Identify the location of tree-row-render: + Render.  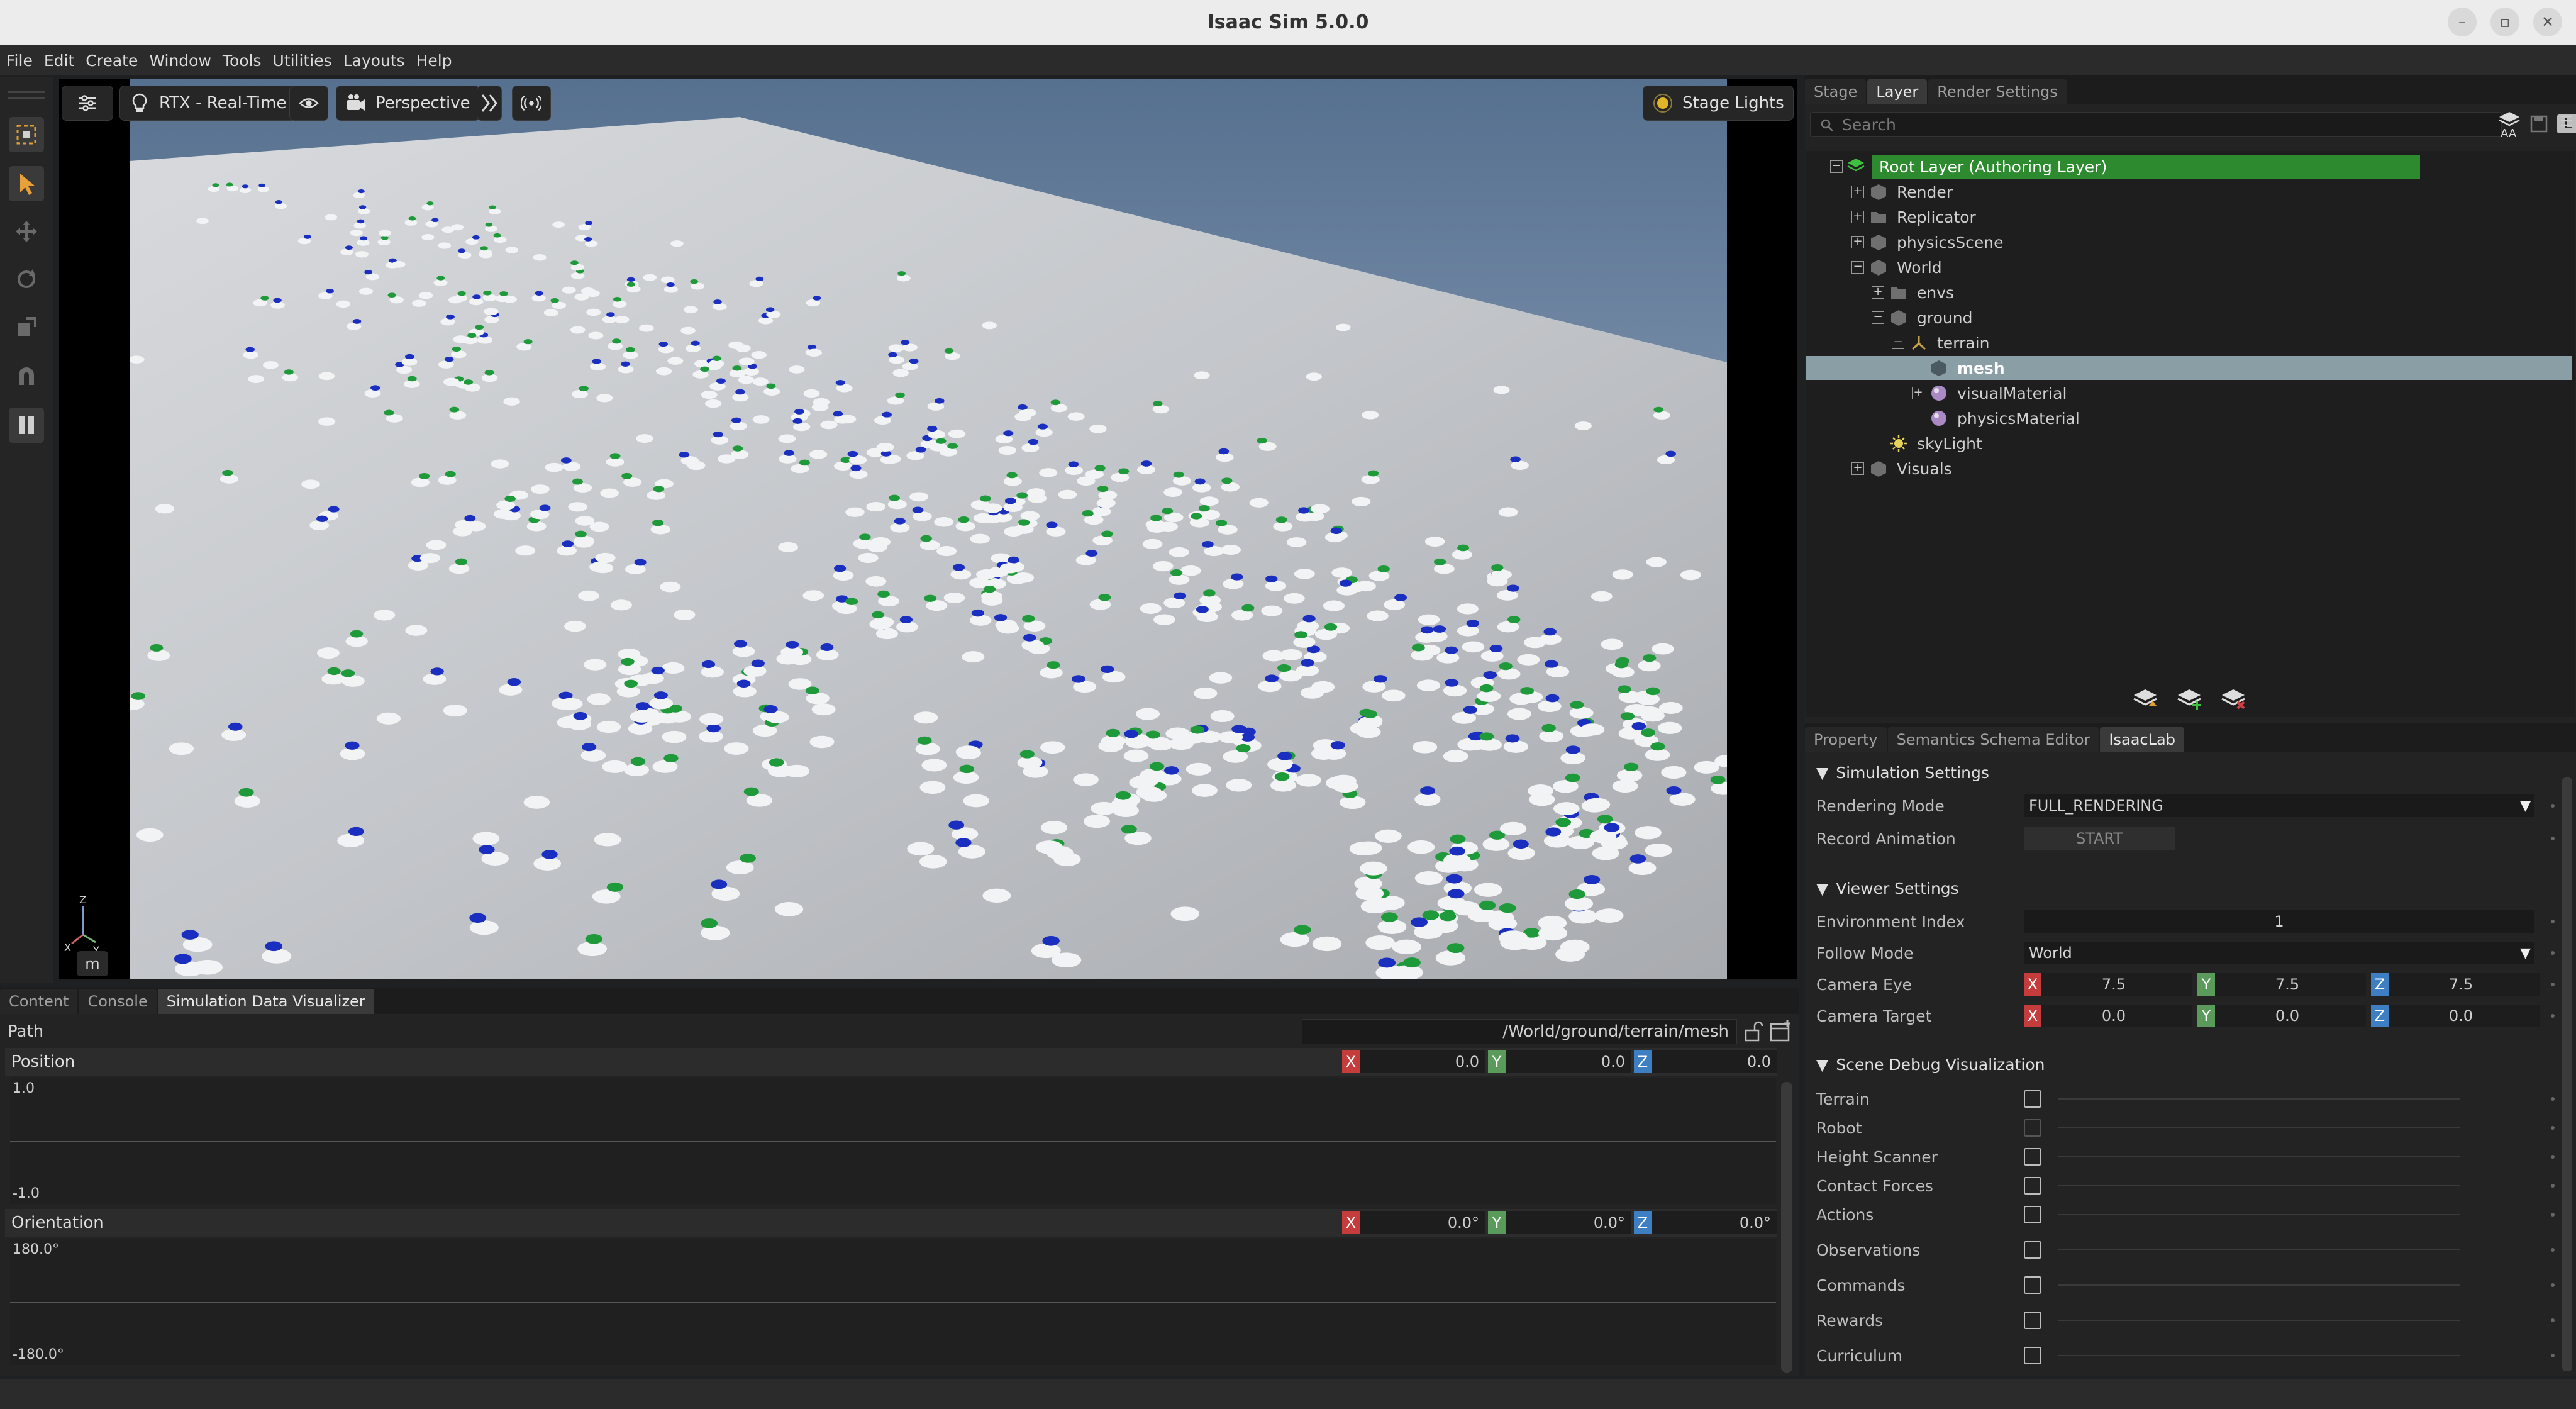
(2183, 192).